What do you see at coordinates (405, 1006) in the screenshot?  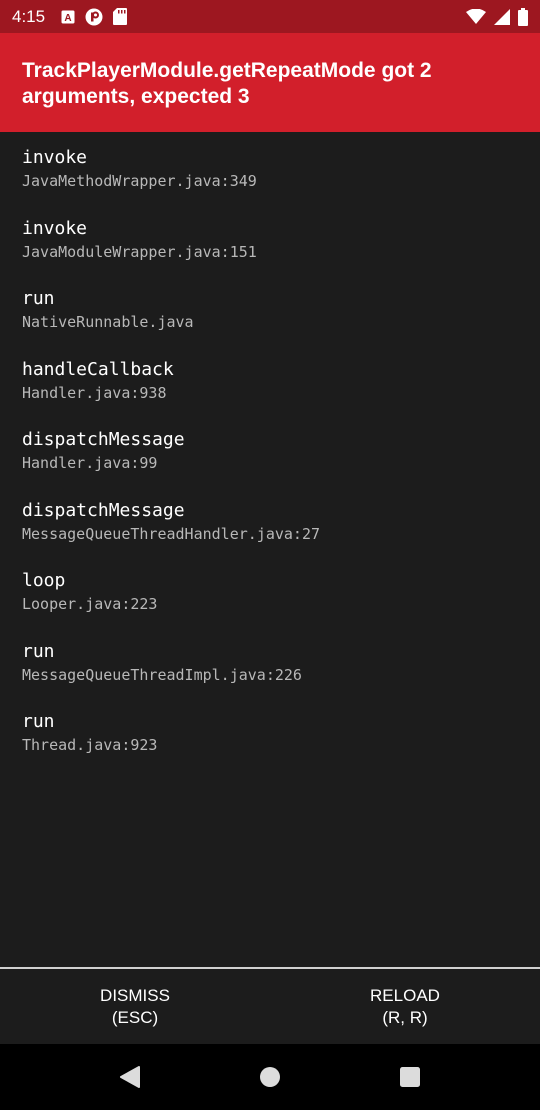 I see `reload-button: RELOAD (R, R)` at bounding box center [405, 1006].